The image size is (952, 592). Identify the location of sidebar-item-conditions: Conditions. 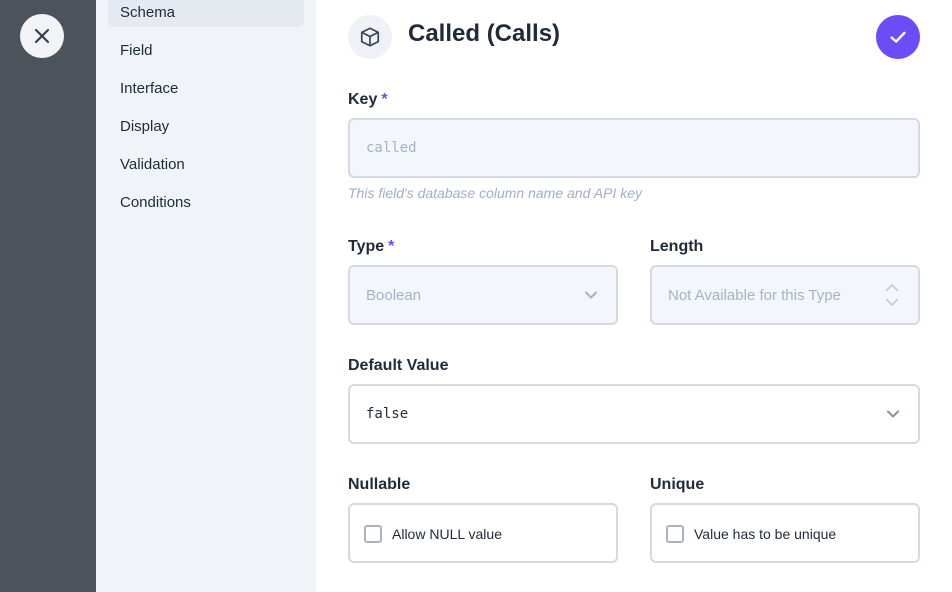
(206, 202).